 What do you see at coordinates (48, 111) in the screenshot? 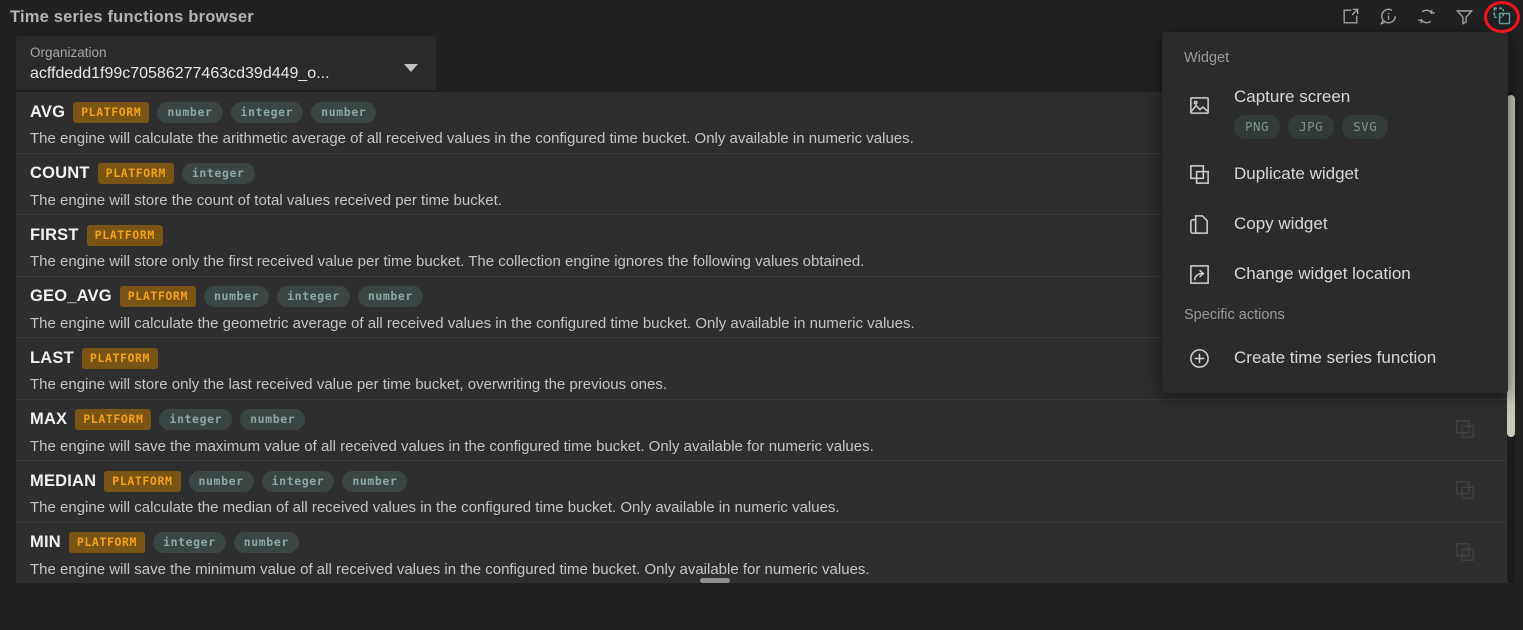
I see `function-name: AVG` at bounding box center [48, 111].